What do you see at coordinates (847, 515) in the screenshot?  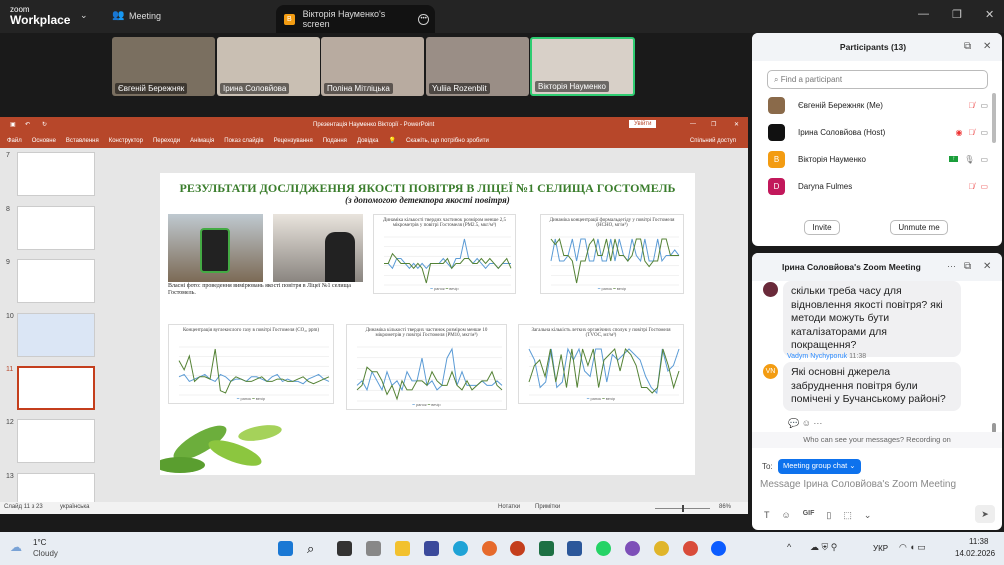 I see `screenshot-icon: ⬚` at bounding box center [847, 515].